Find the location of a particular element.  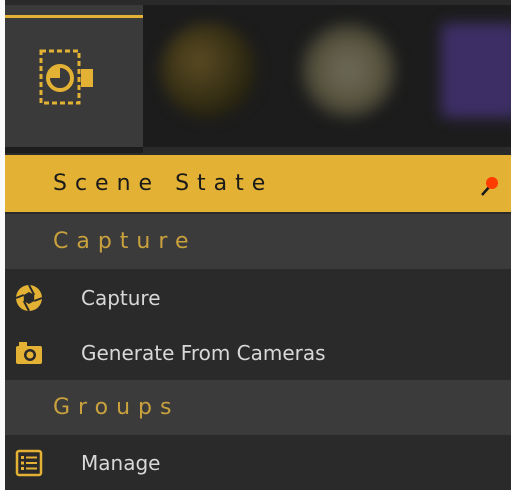

active-tab-indicator is located at coordinates (74, 16).